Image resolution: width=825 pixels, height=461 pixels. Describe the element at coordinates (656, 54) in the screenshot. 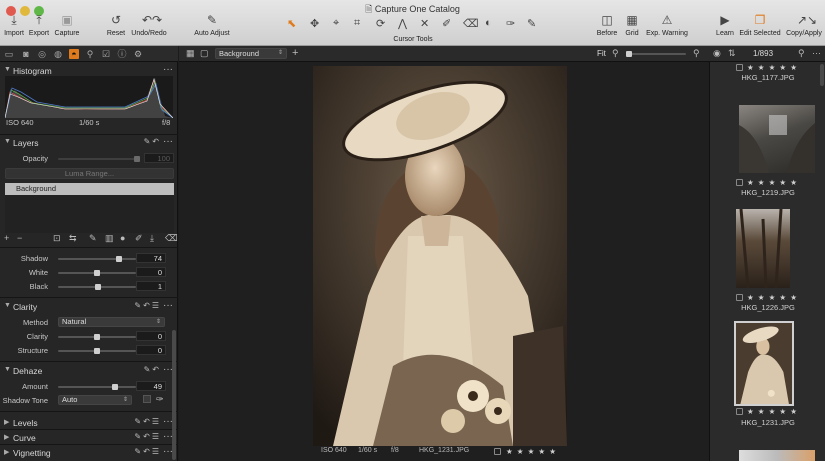

I see `zoom-slider` at that location.